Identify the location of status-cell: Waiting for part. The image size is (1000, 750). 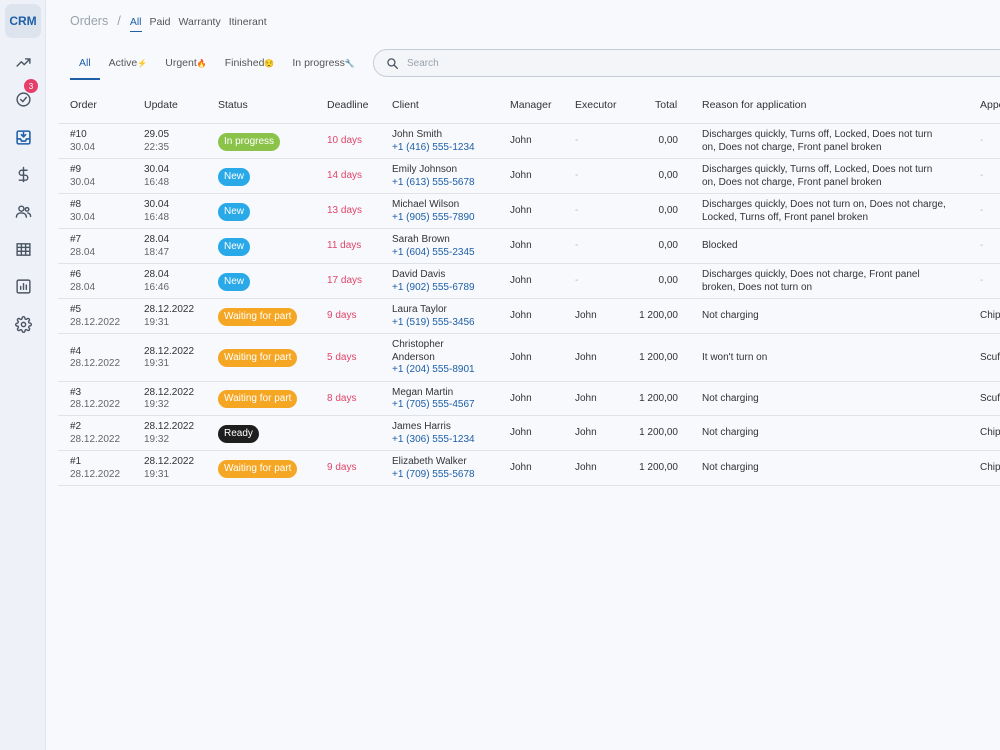
(258, 468).